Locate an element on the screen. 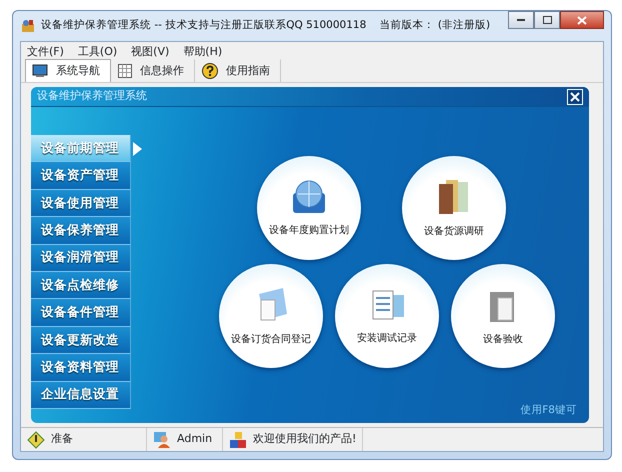 The height and width of the screenshot is (472, 622). nav-item: 设备润滑管理 is located at coordinates (81, 258).